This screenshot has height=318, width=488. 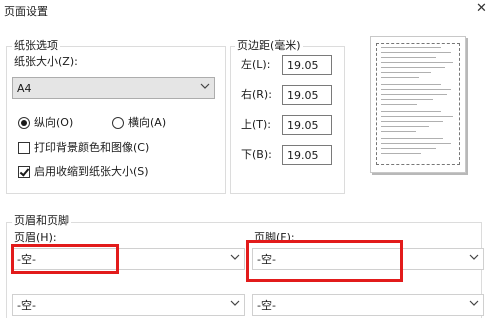 I want to click on paper-size-value: A4, so click(x=24, y=88).